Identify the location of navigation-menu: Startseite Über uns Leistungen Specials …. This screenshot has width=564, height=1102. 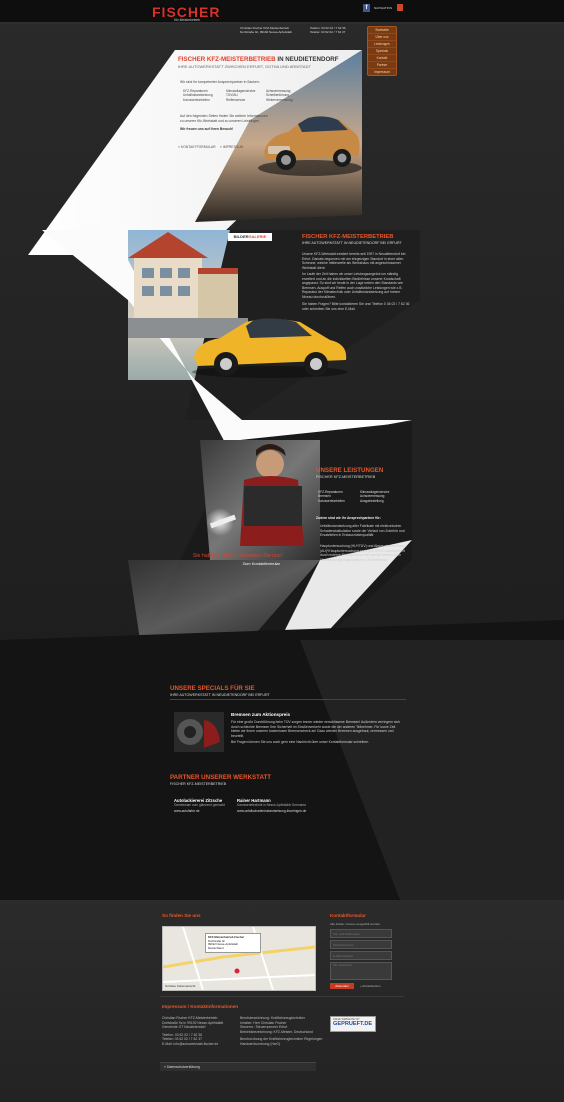
(382, 51).